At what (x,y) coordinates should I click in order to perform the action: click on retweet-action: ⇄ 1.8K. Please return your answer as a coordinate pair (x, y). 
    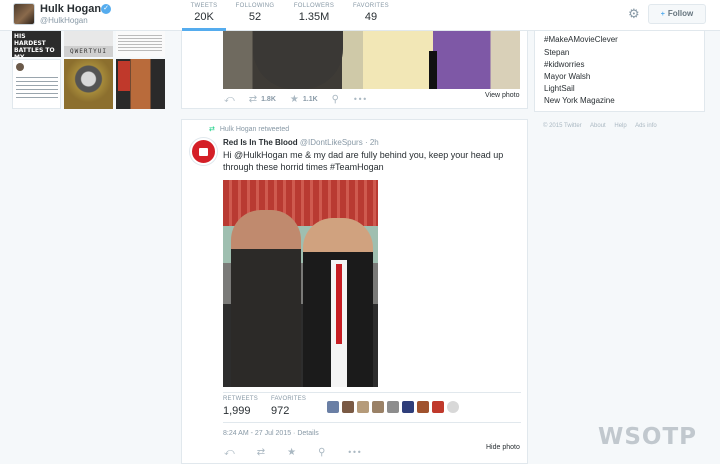
    Looking at the image, I should click on (262, 99).